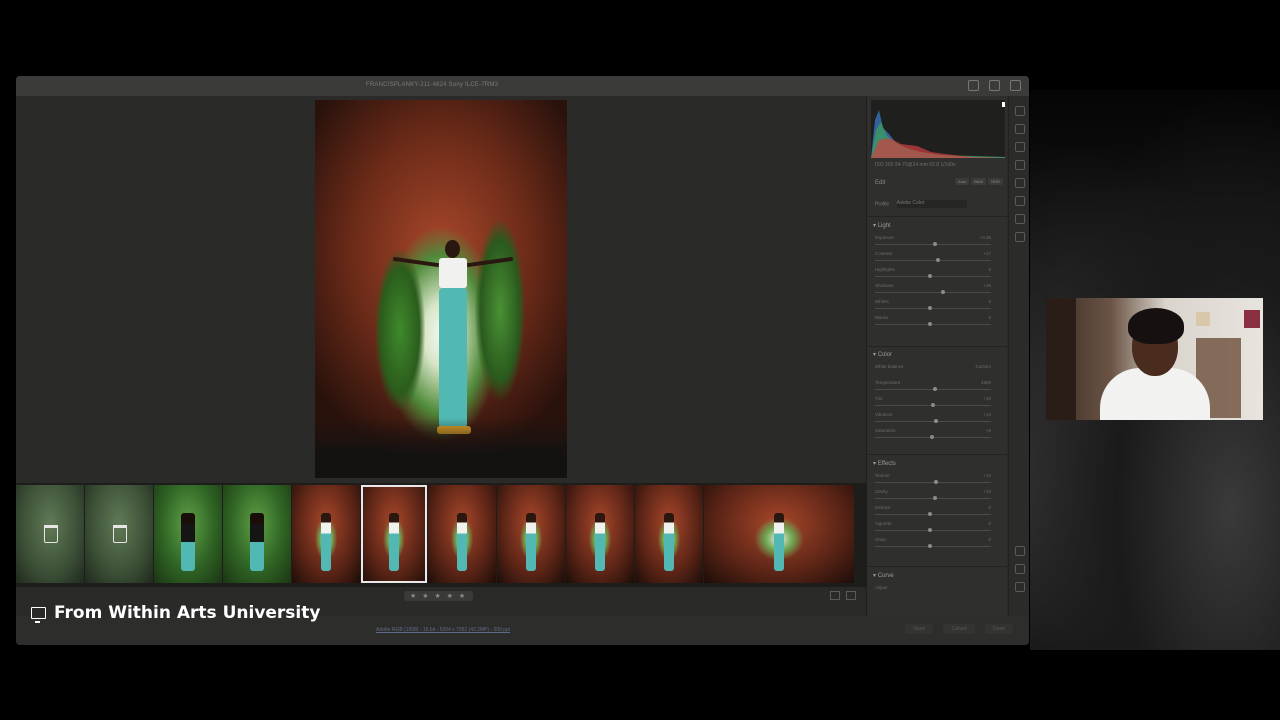 The image size is (1280, 720). I want to click on redeye-tool-icon, so click(1020, 183).